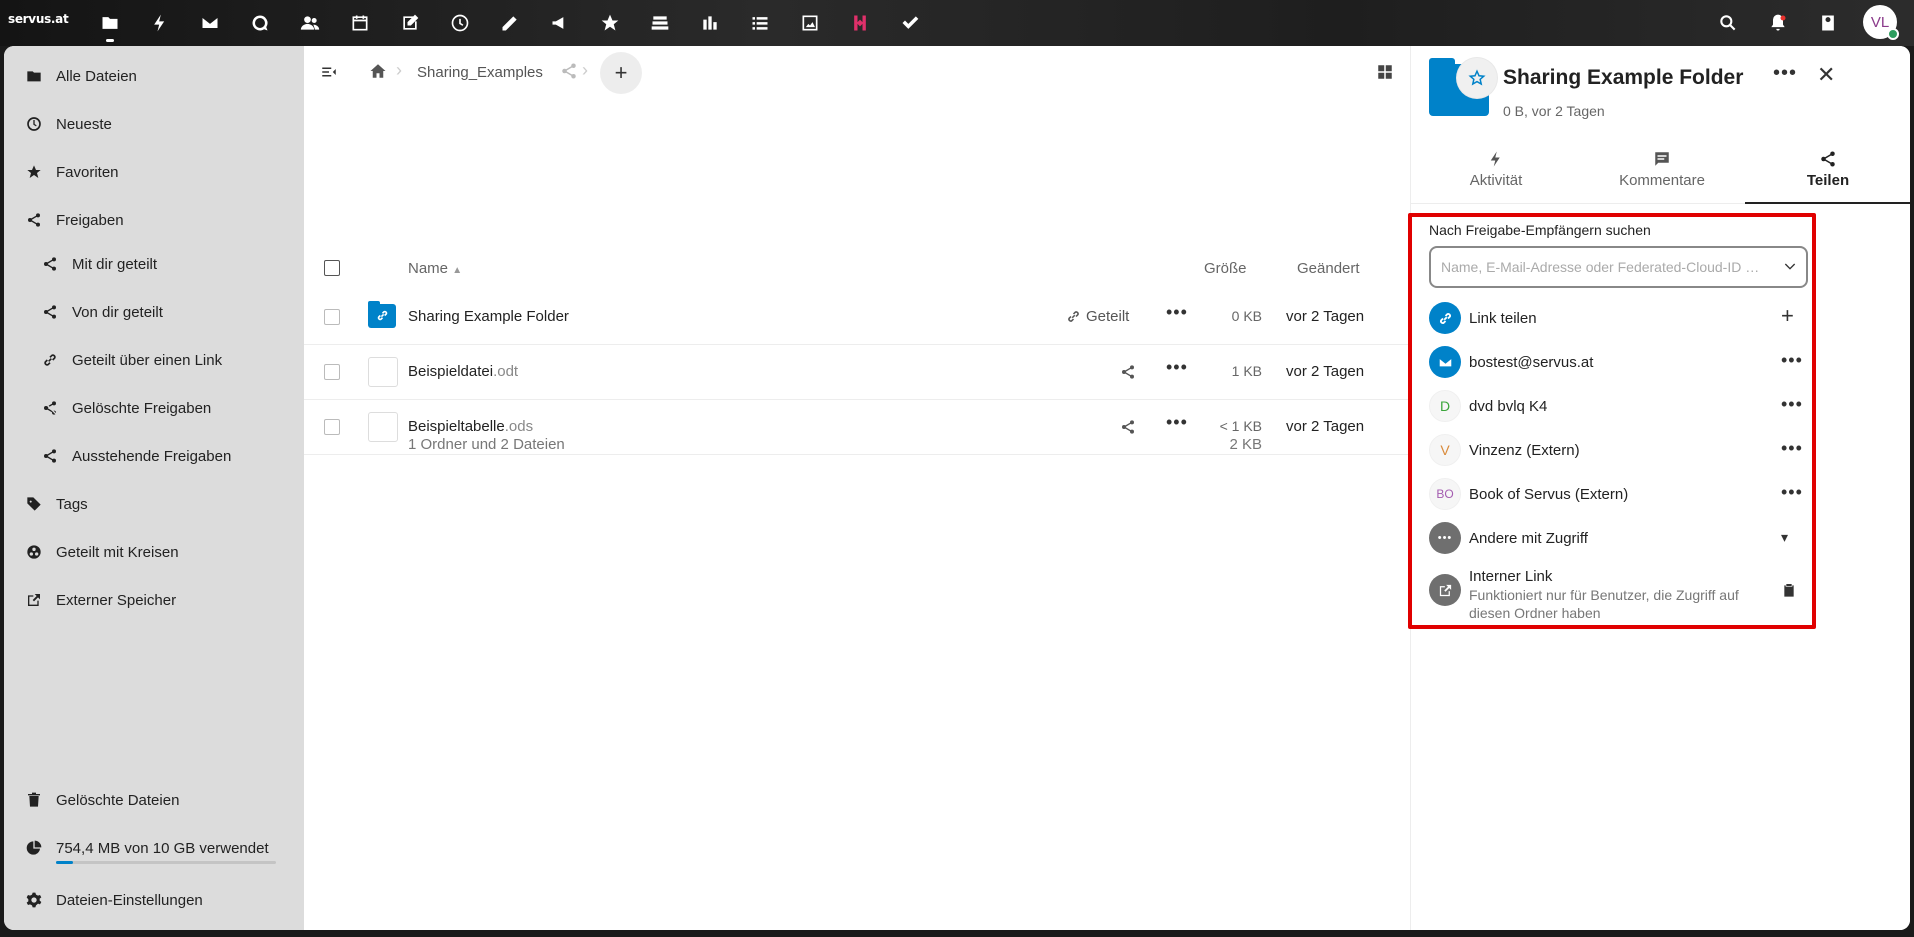 The image size is (1914, 937). Describe the element at coordinates (210, 23) in the screenshot. I see `mail-app-icon` at that location.